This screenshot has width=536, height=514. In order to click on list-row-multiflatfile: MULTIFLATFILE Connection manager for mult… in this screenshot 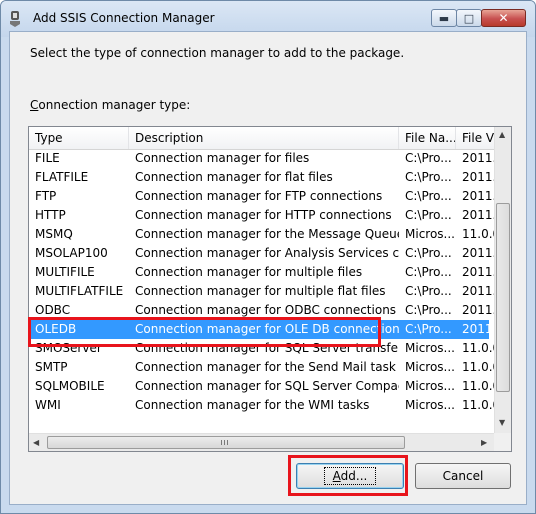, I will do `click(262, 291)`.